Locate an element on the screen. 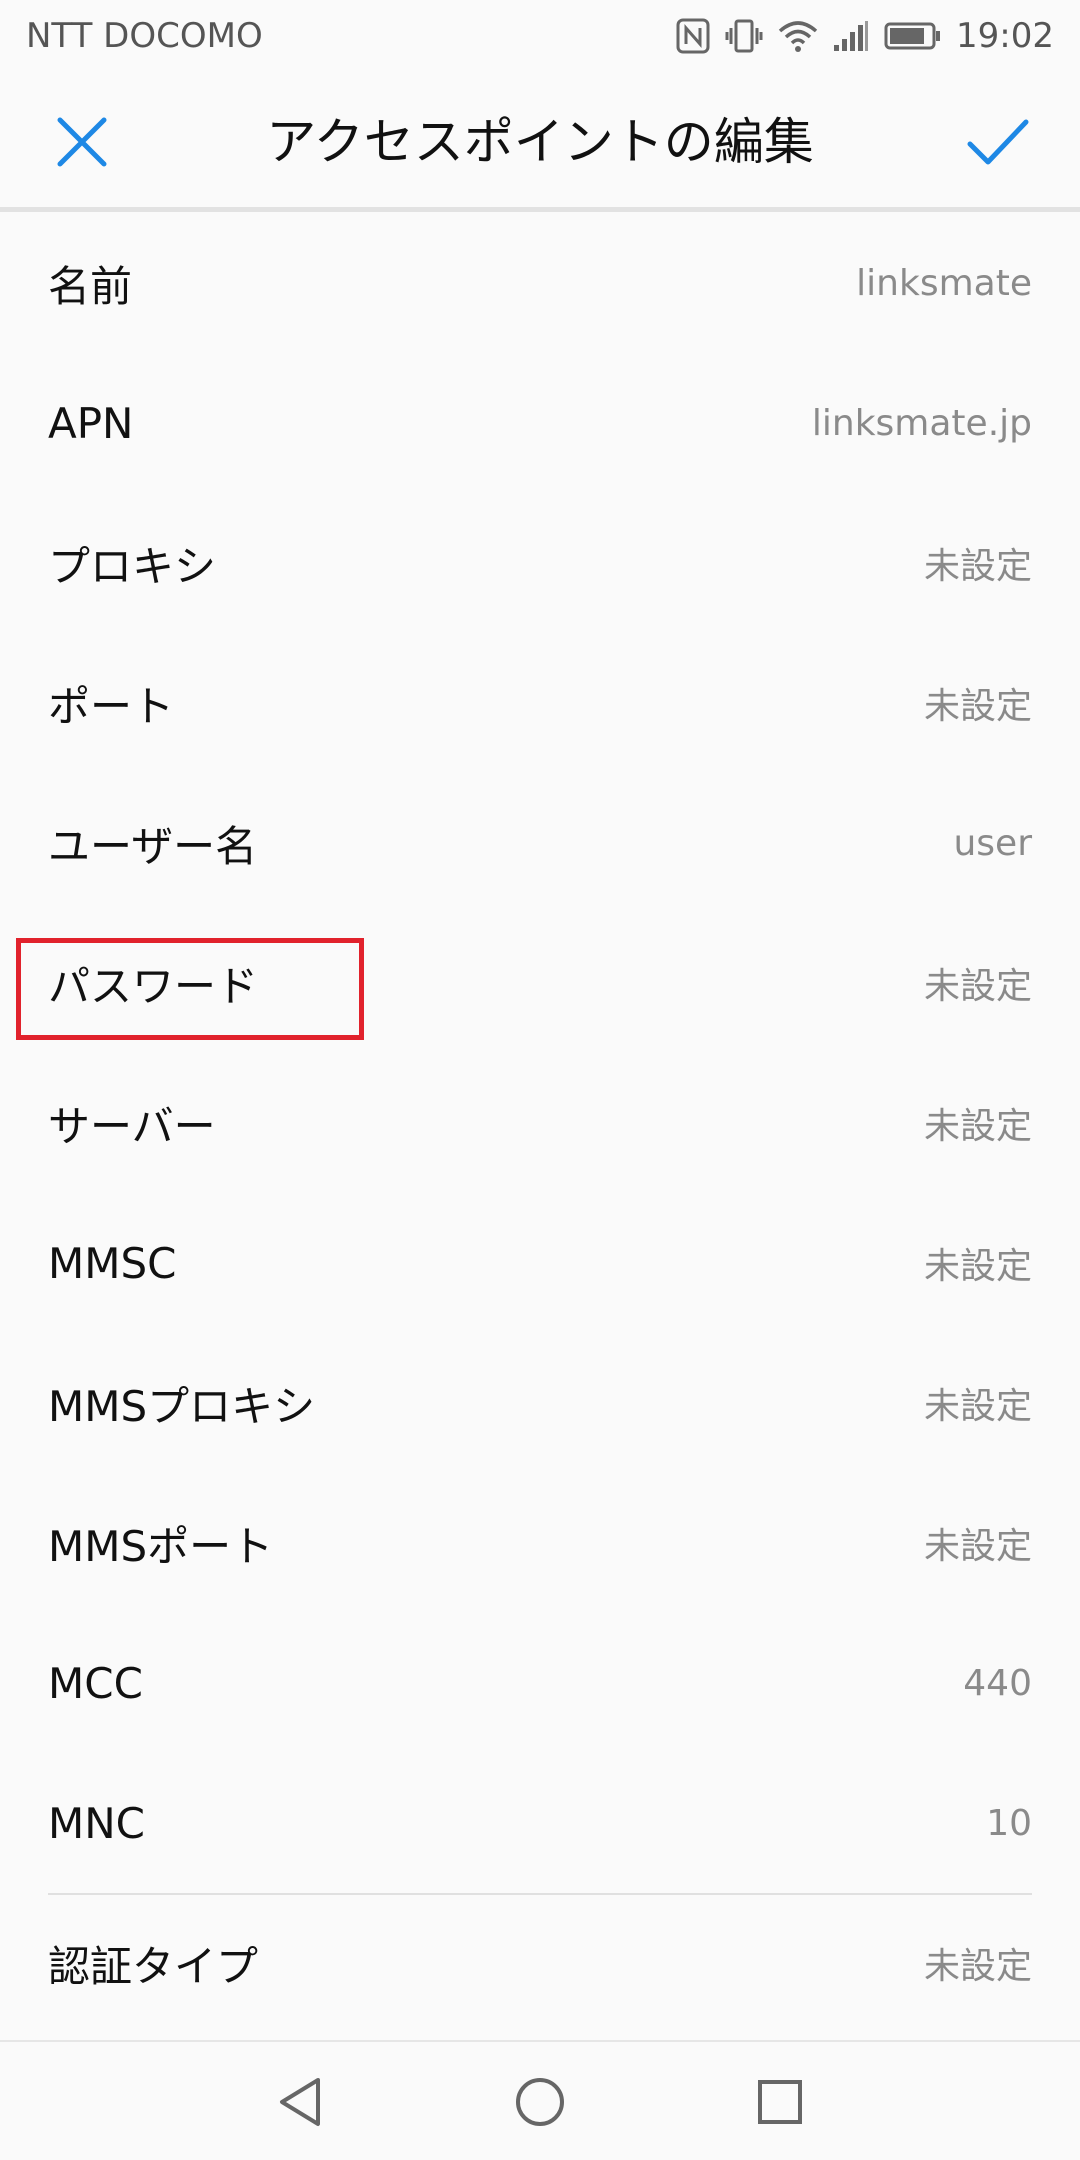 This screenshot has width=1080, height=2160. setting-label: プロキシ is located at coordinates (132, 566).